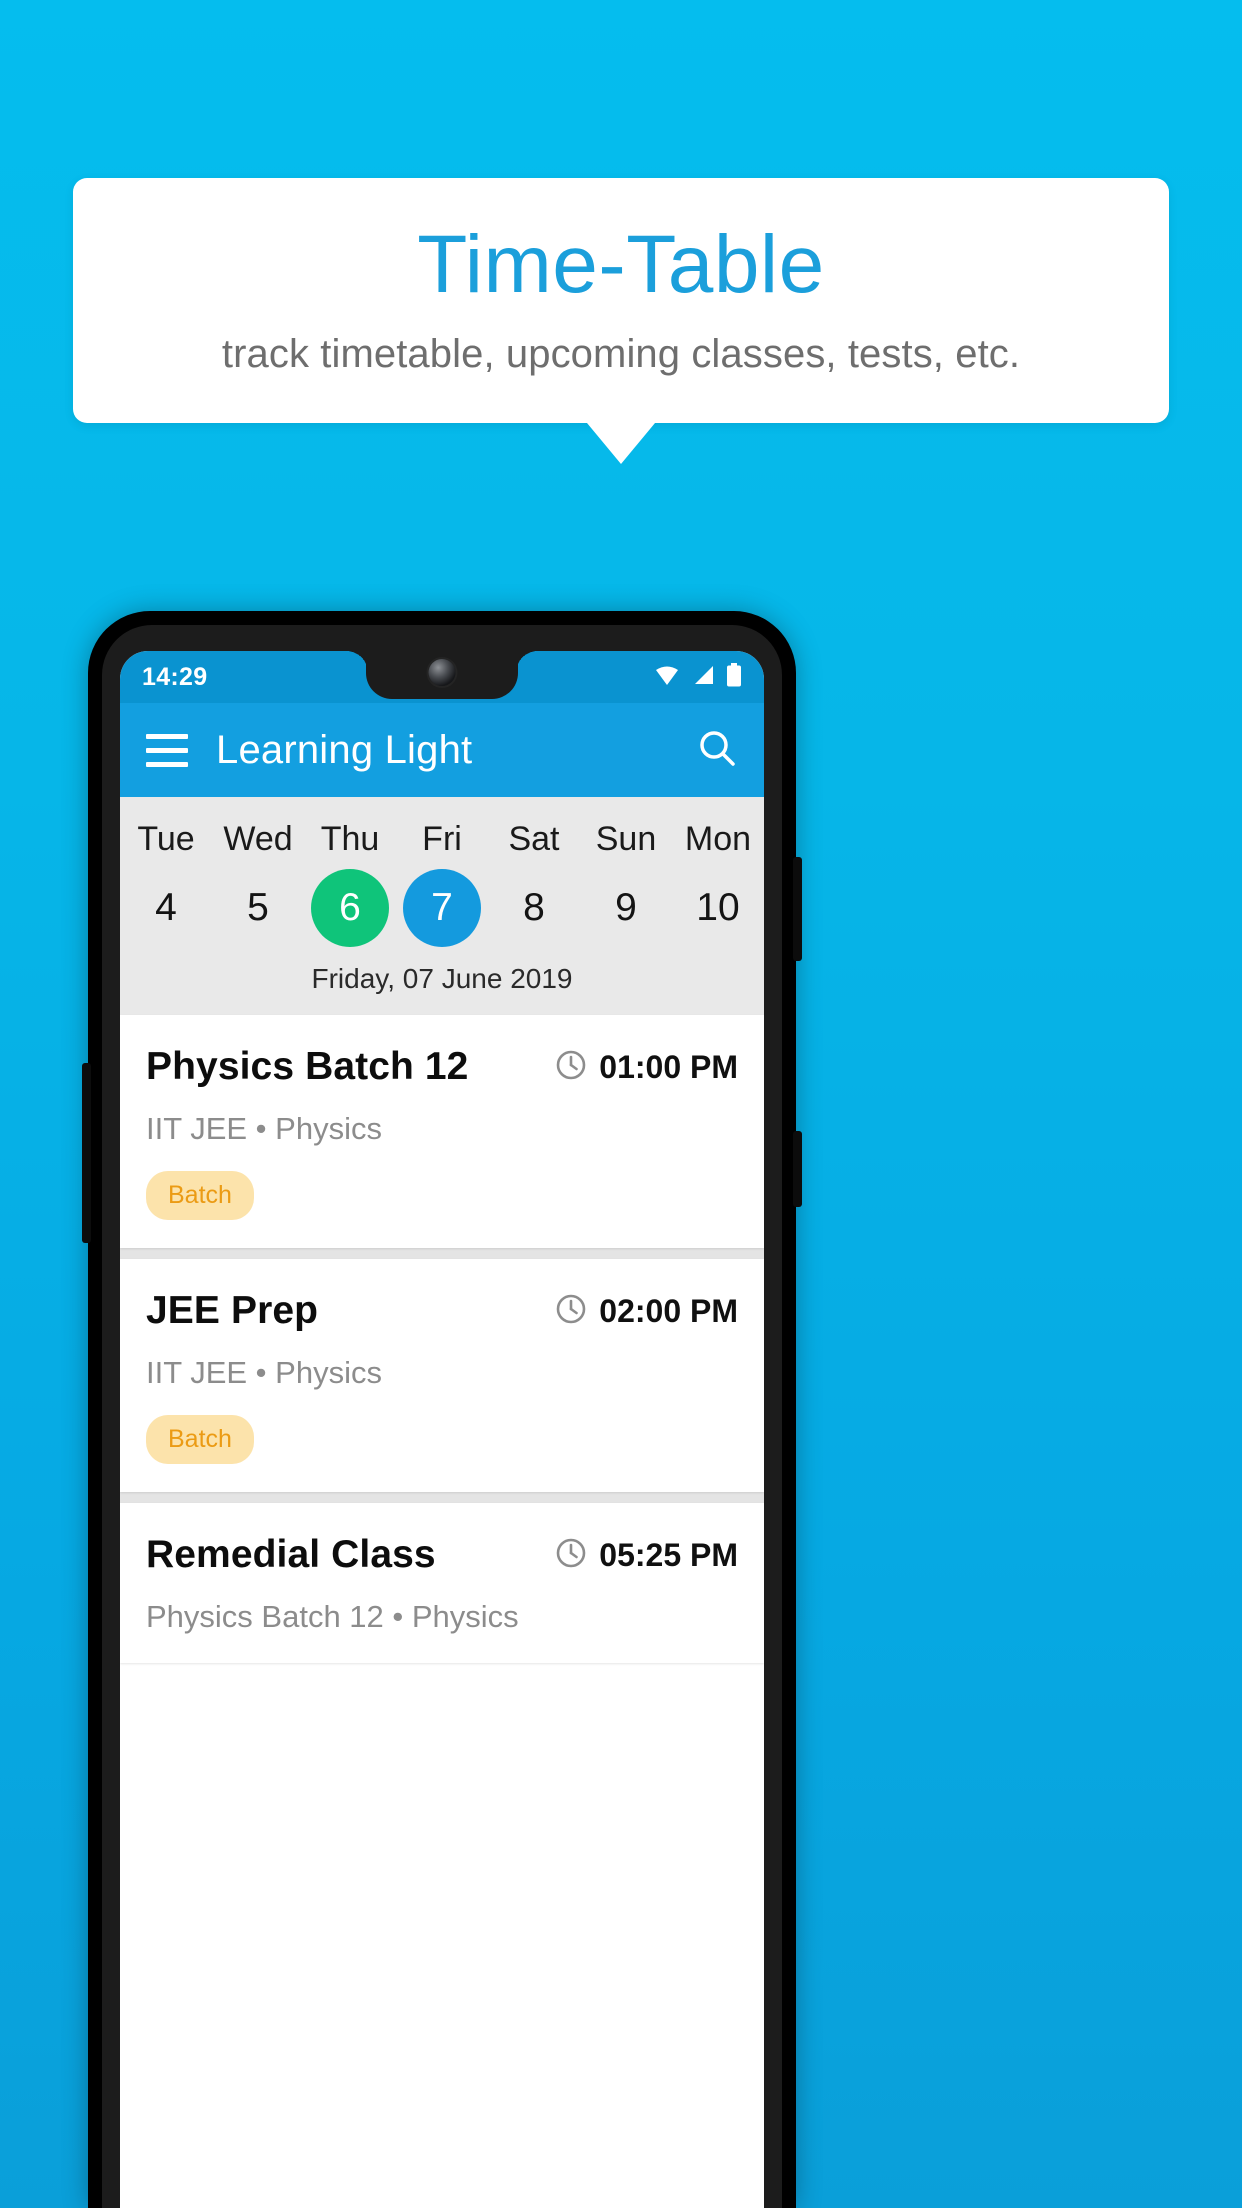 The image size is (1242, 2208). I want to click on date-pill-8: 8, so click(534, 908).